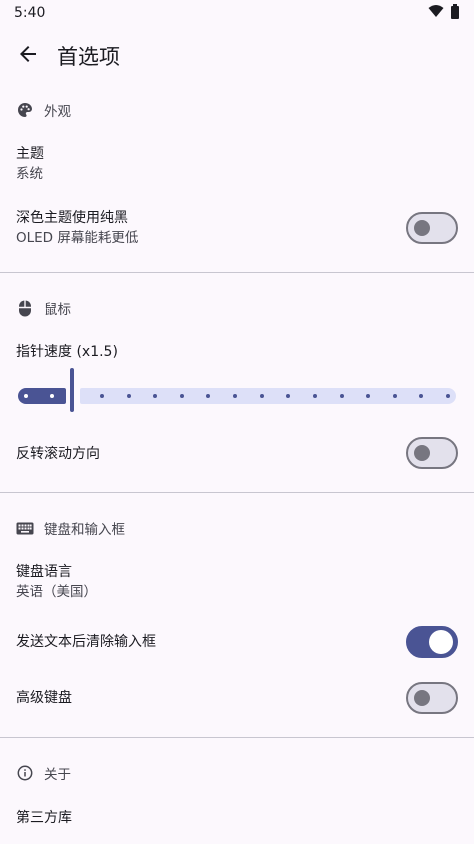 The width and height of the screenshot is (474, 844). I want to click on section-title: 鼠标, so click(57, 310).